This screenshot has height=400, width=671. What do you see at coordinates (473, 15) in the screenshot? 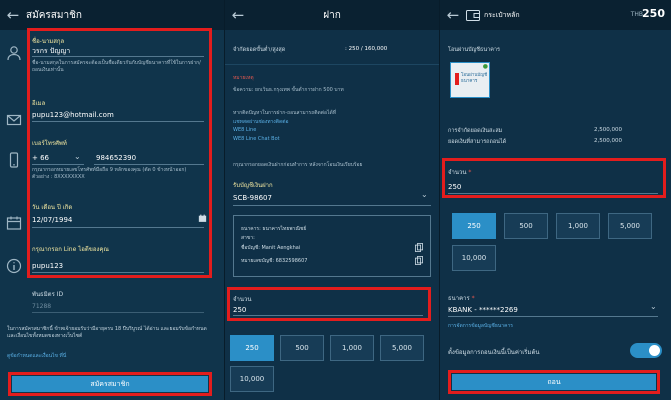
I see `wallet-icon` at bounding box center [473, 15].